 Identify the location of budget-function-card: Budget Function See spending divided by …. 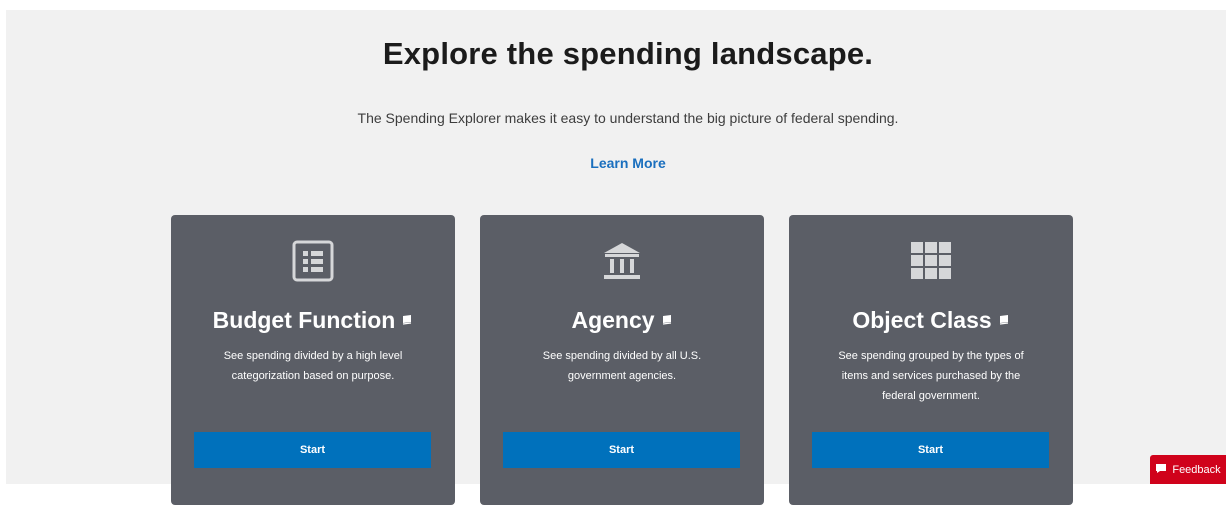
(313, 360).